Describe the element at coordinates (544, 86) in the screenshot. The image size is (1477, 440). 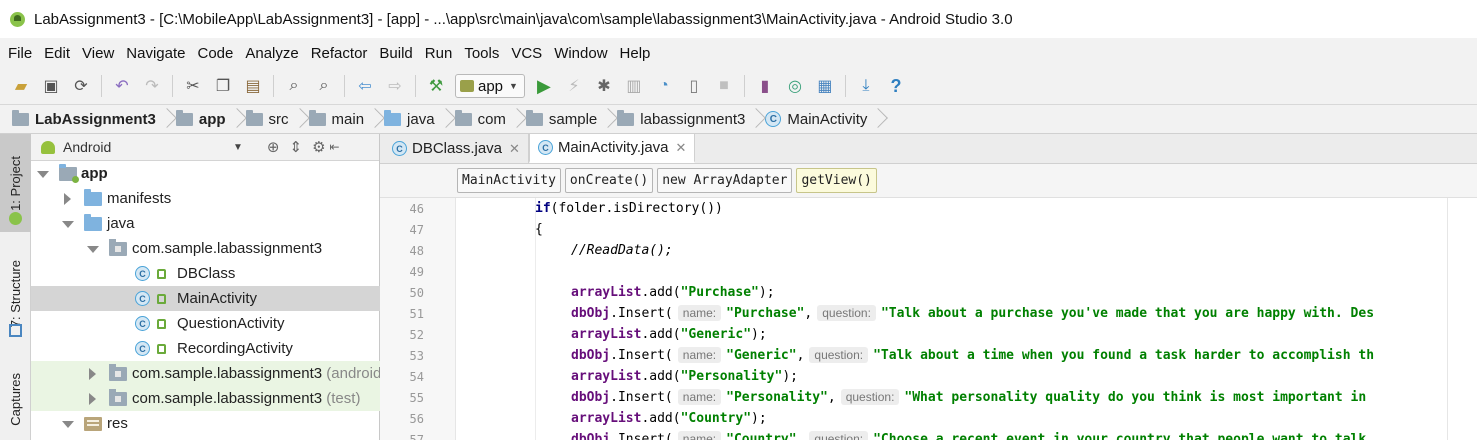
I see `run-icon: ▶` at that location.